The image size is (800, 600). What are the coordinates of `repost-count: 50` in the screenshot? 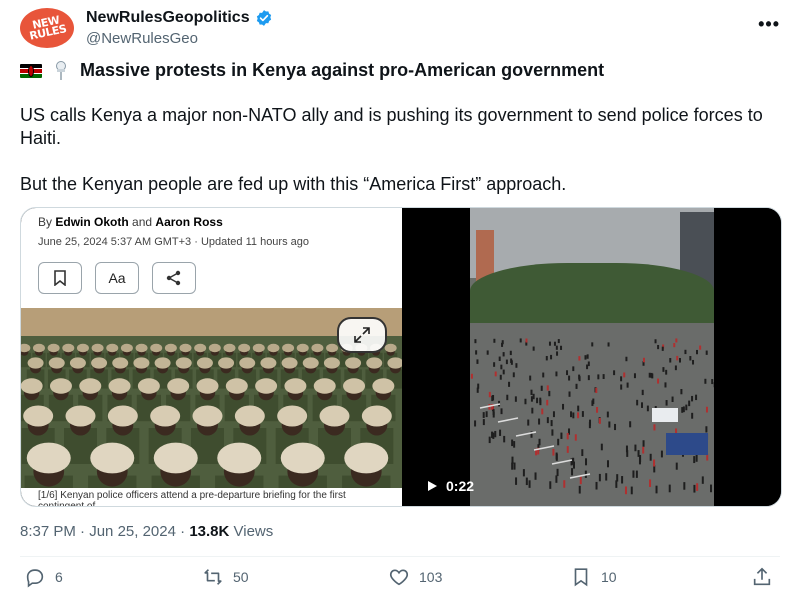 It's located at (241, 577).